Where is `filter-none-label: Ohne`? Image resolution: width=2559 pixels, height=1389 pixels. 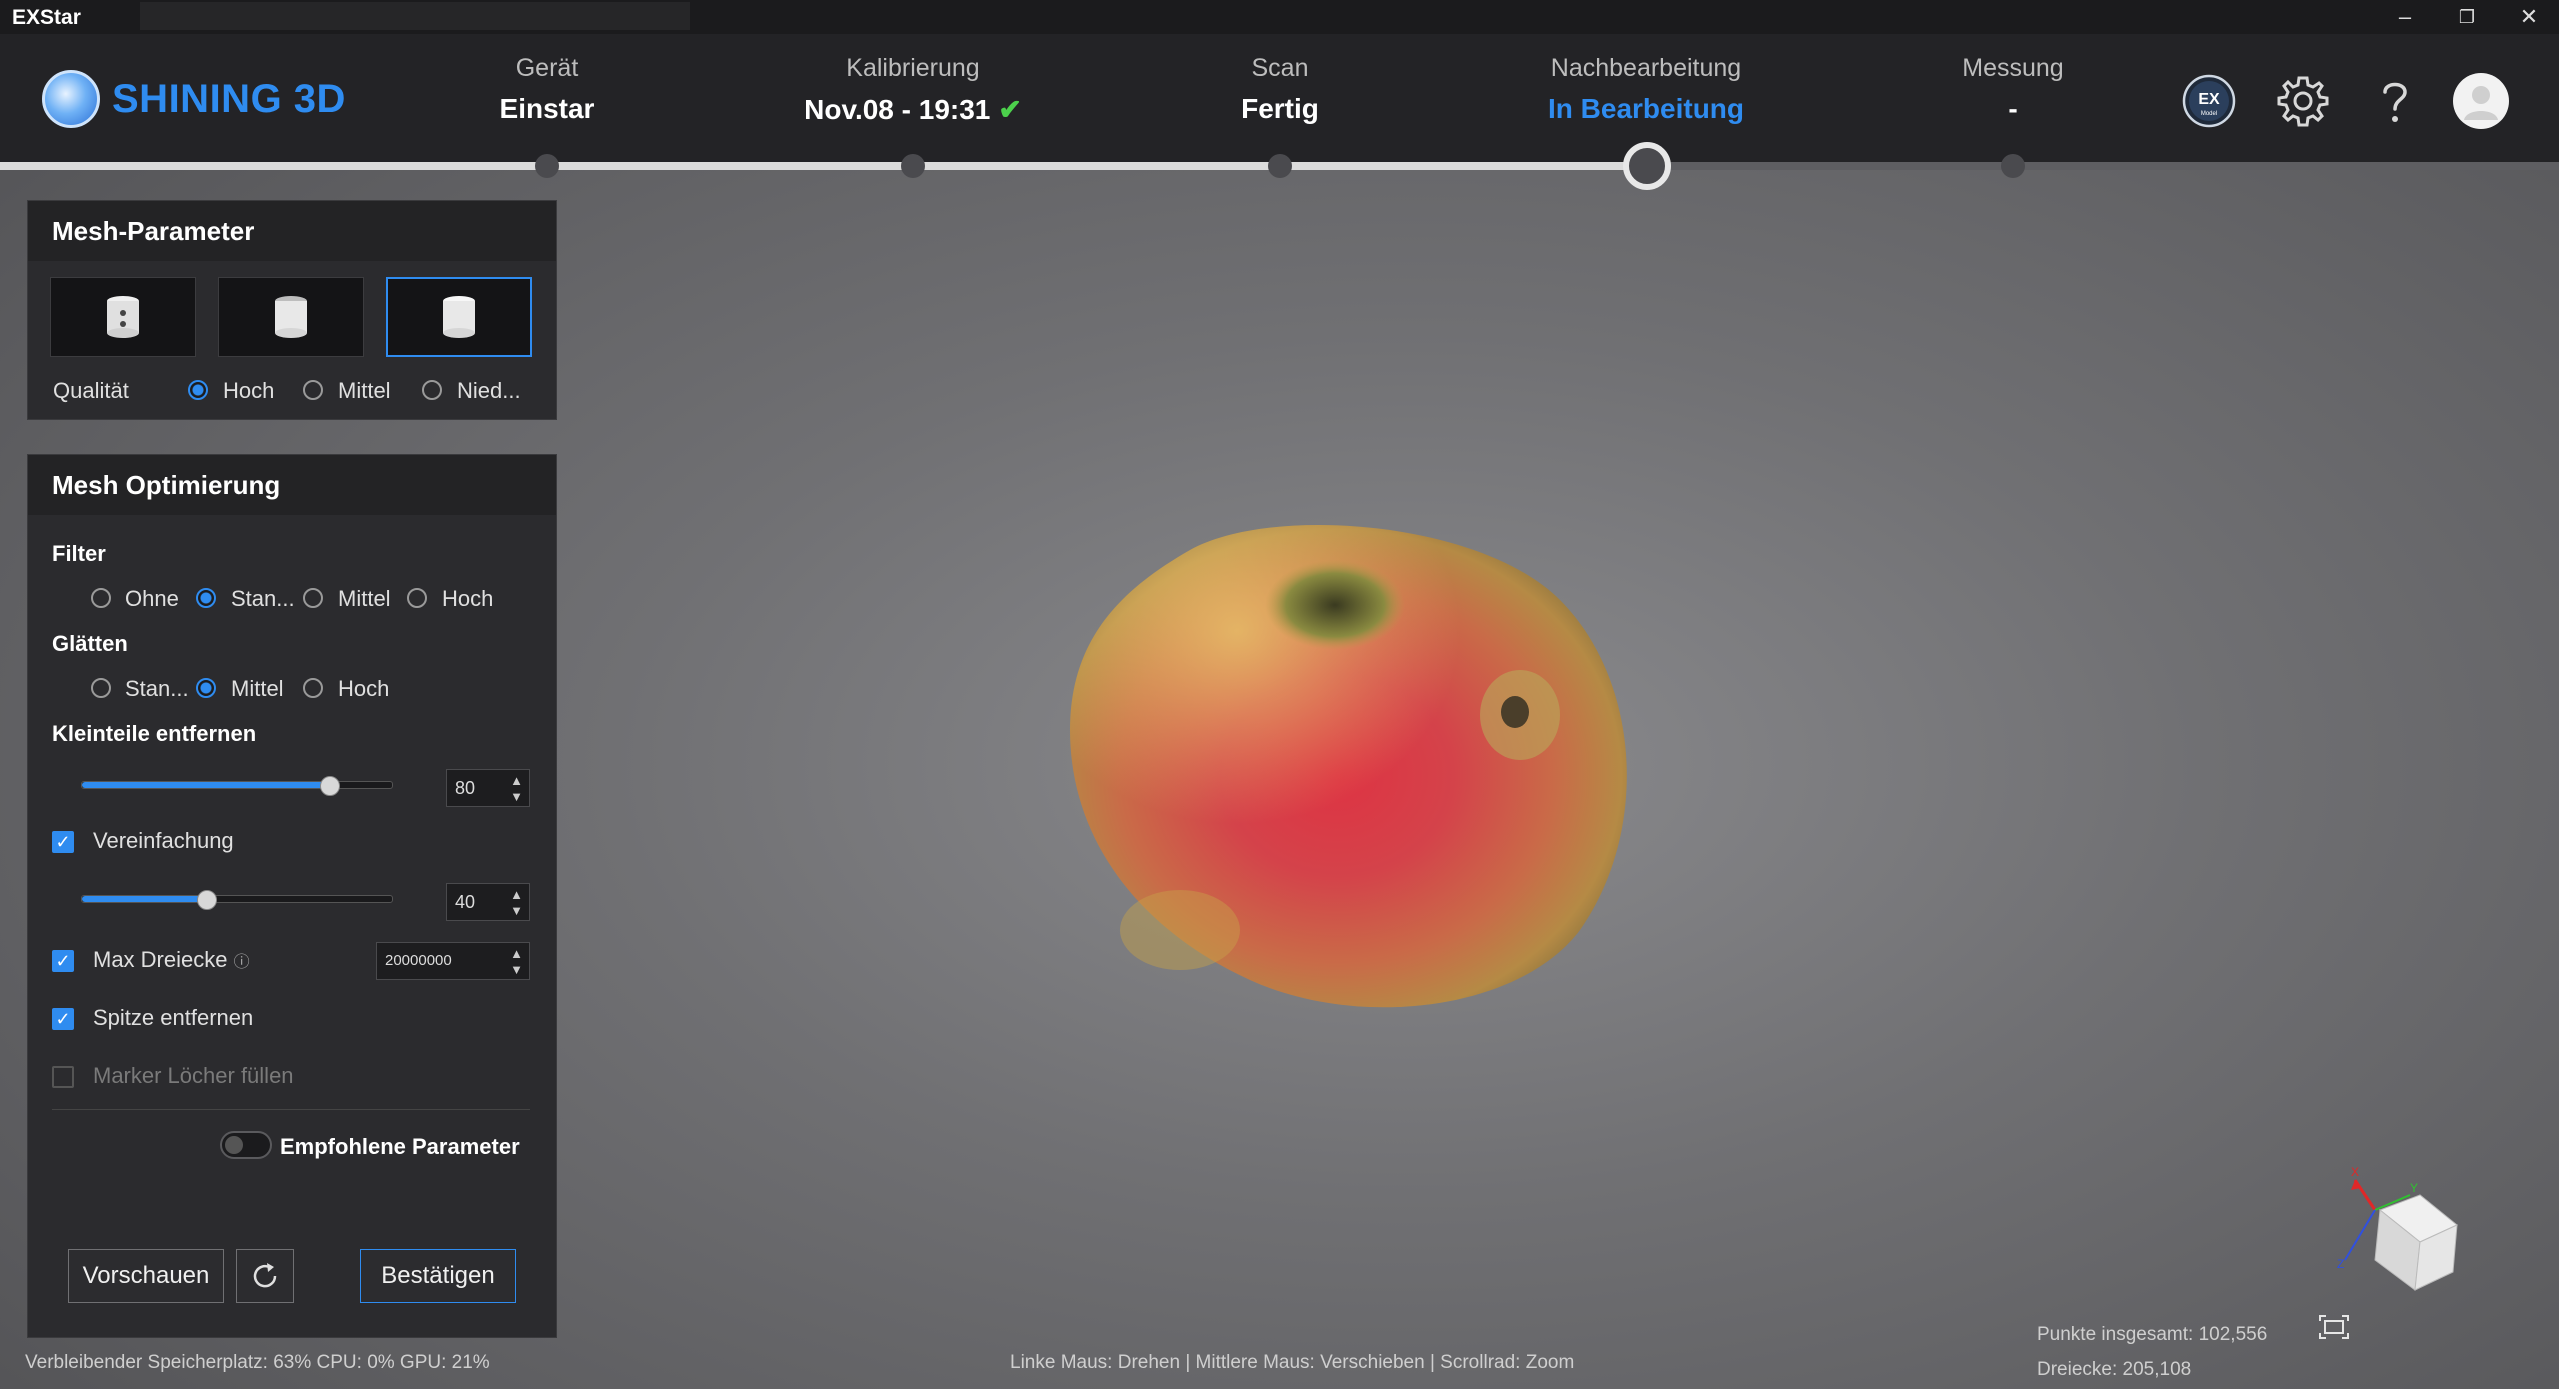 filter-none-label: Ohne is located at coordinates (152, 598).